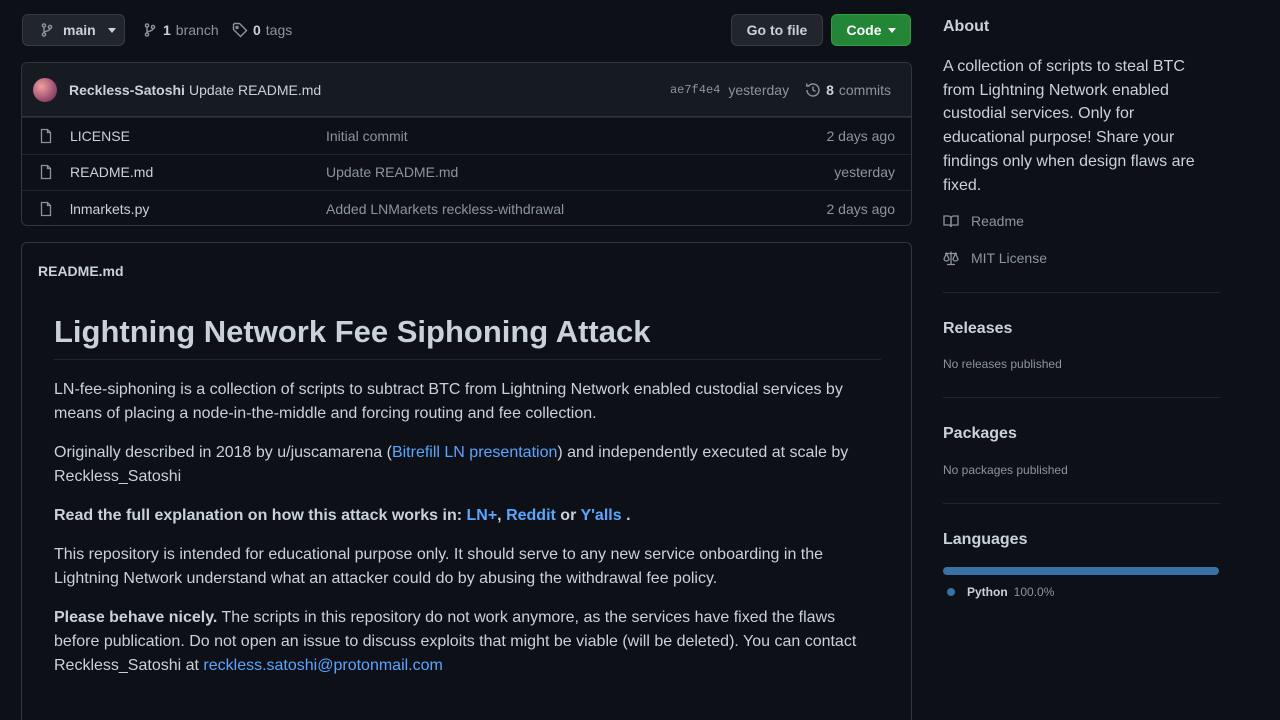 This screenshot has height=720, width=1280. Describe the element at coordinates (466, 135) in the screenshot. I see `file-row: LICENSE Initial commit 2 days ago` at that location.